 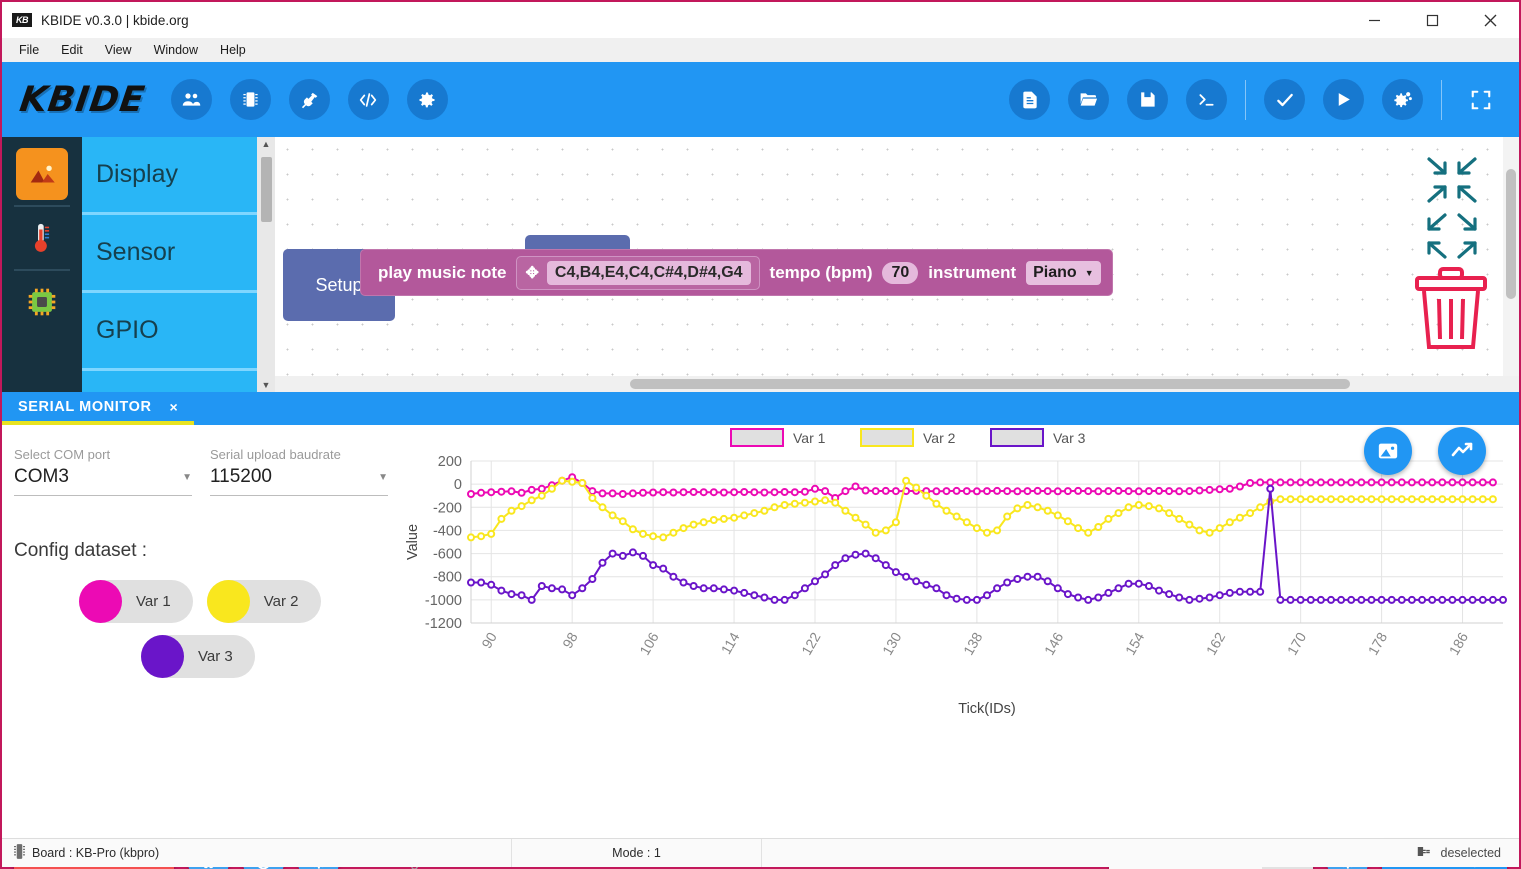 What do you see at coordinates (169, 332) in the screenshot?
I see `sidebar-item-gpio: GPIO` at bounding box center [169, 332].